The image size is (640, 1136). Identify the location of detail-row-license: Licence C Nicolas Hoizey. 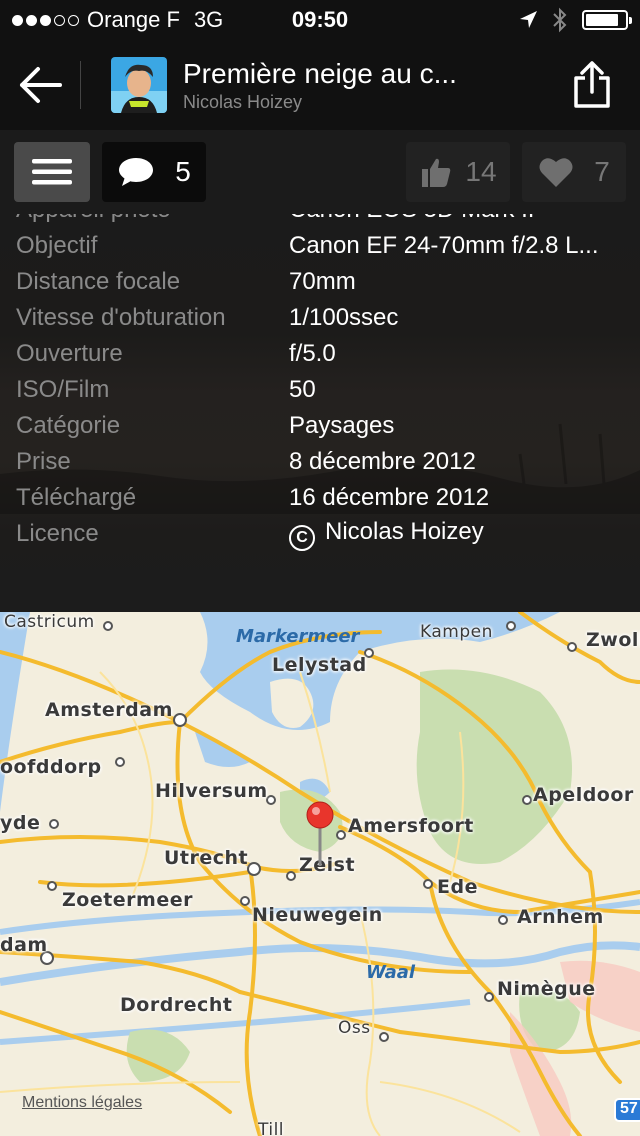
(320, 534).